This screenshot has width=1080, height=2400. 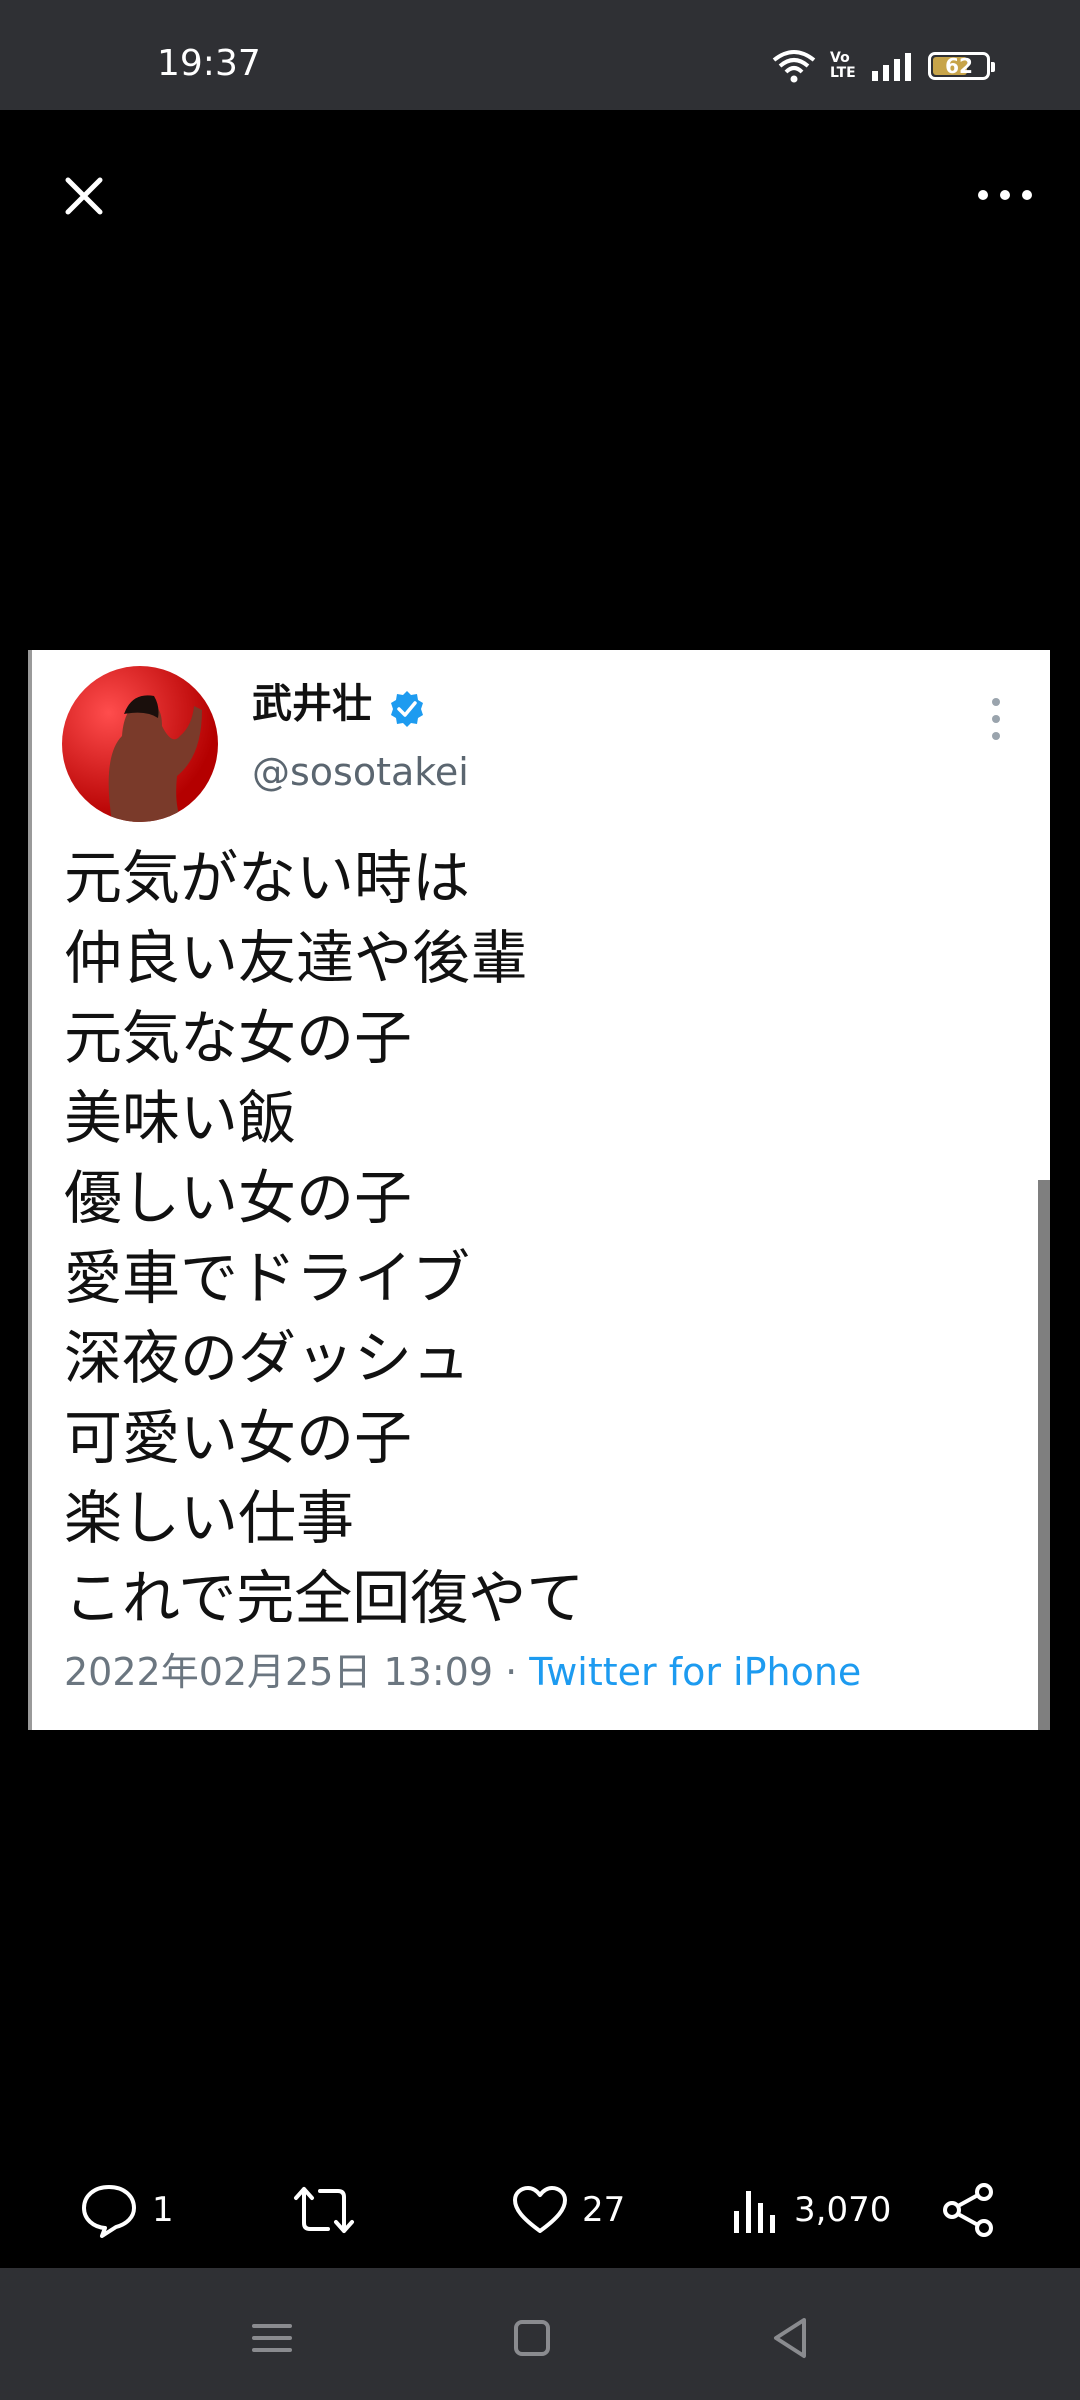 What do you see at coordinates (109, 2211) in the screenshot?
I see `reply-icon` at bounding box center [109, 2211].